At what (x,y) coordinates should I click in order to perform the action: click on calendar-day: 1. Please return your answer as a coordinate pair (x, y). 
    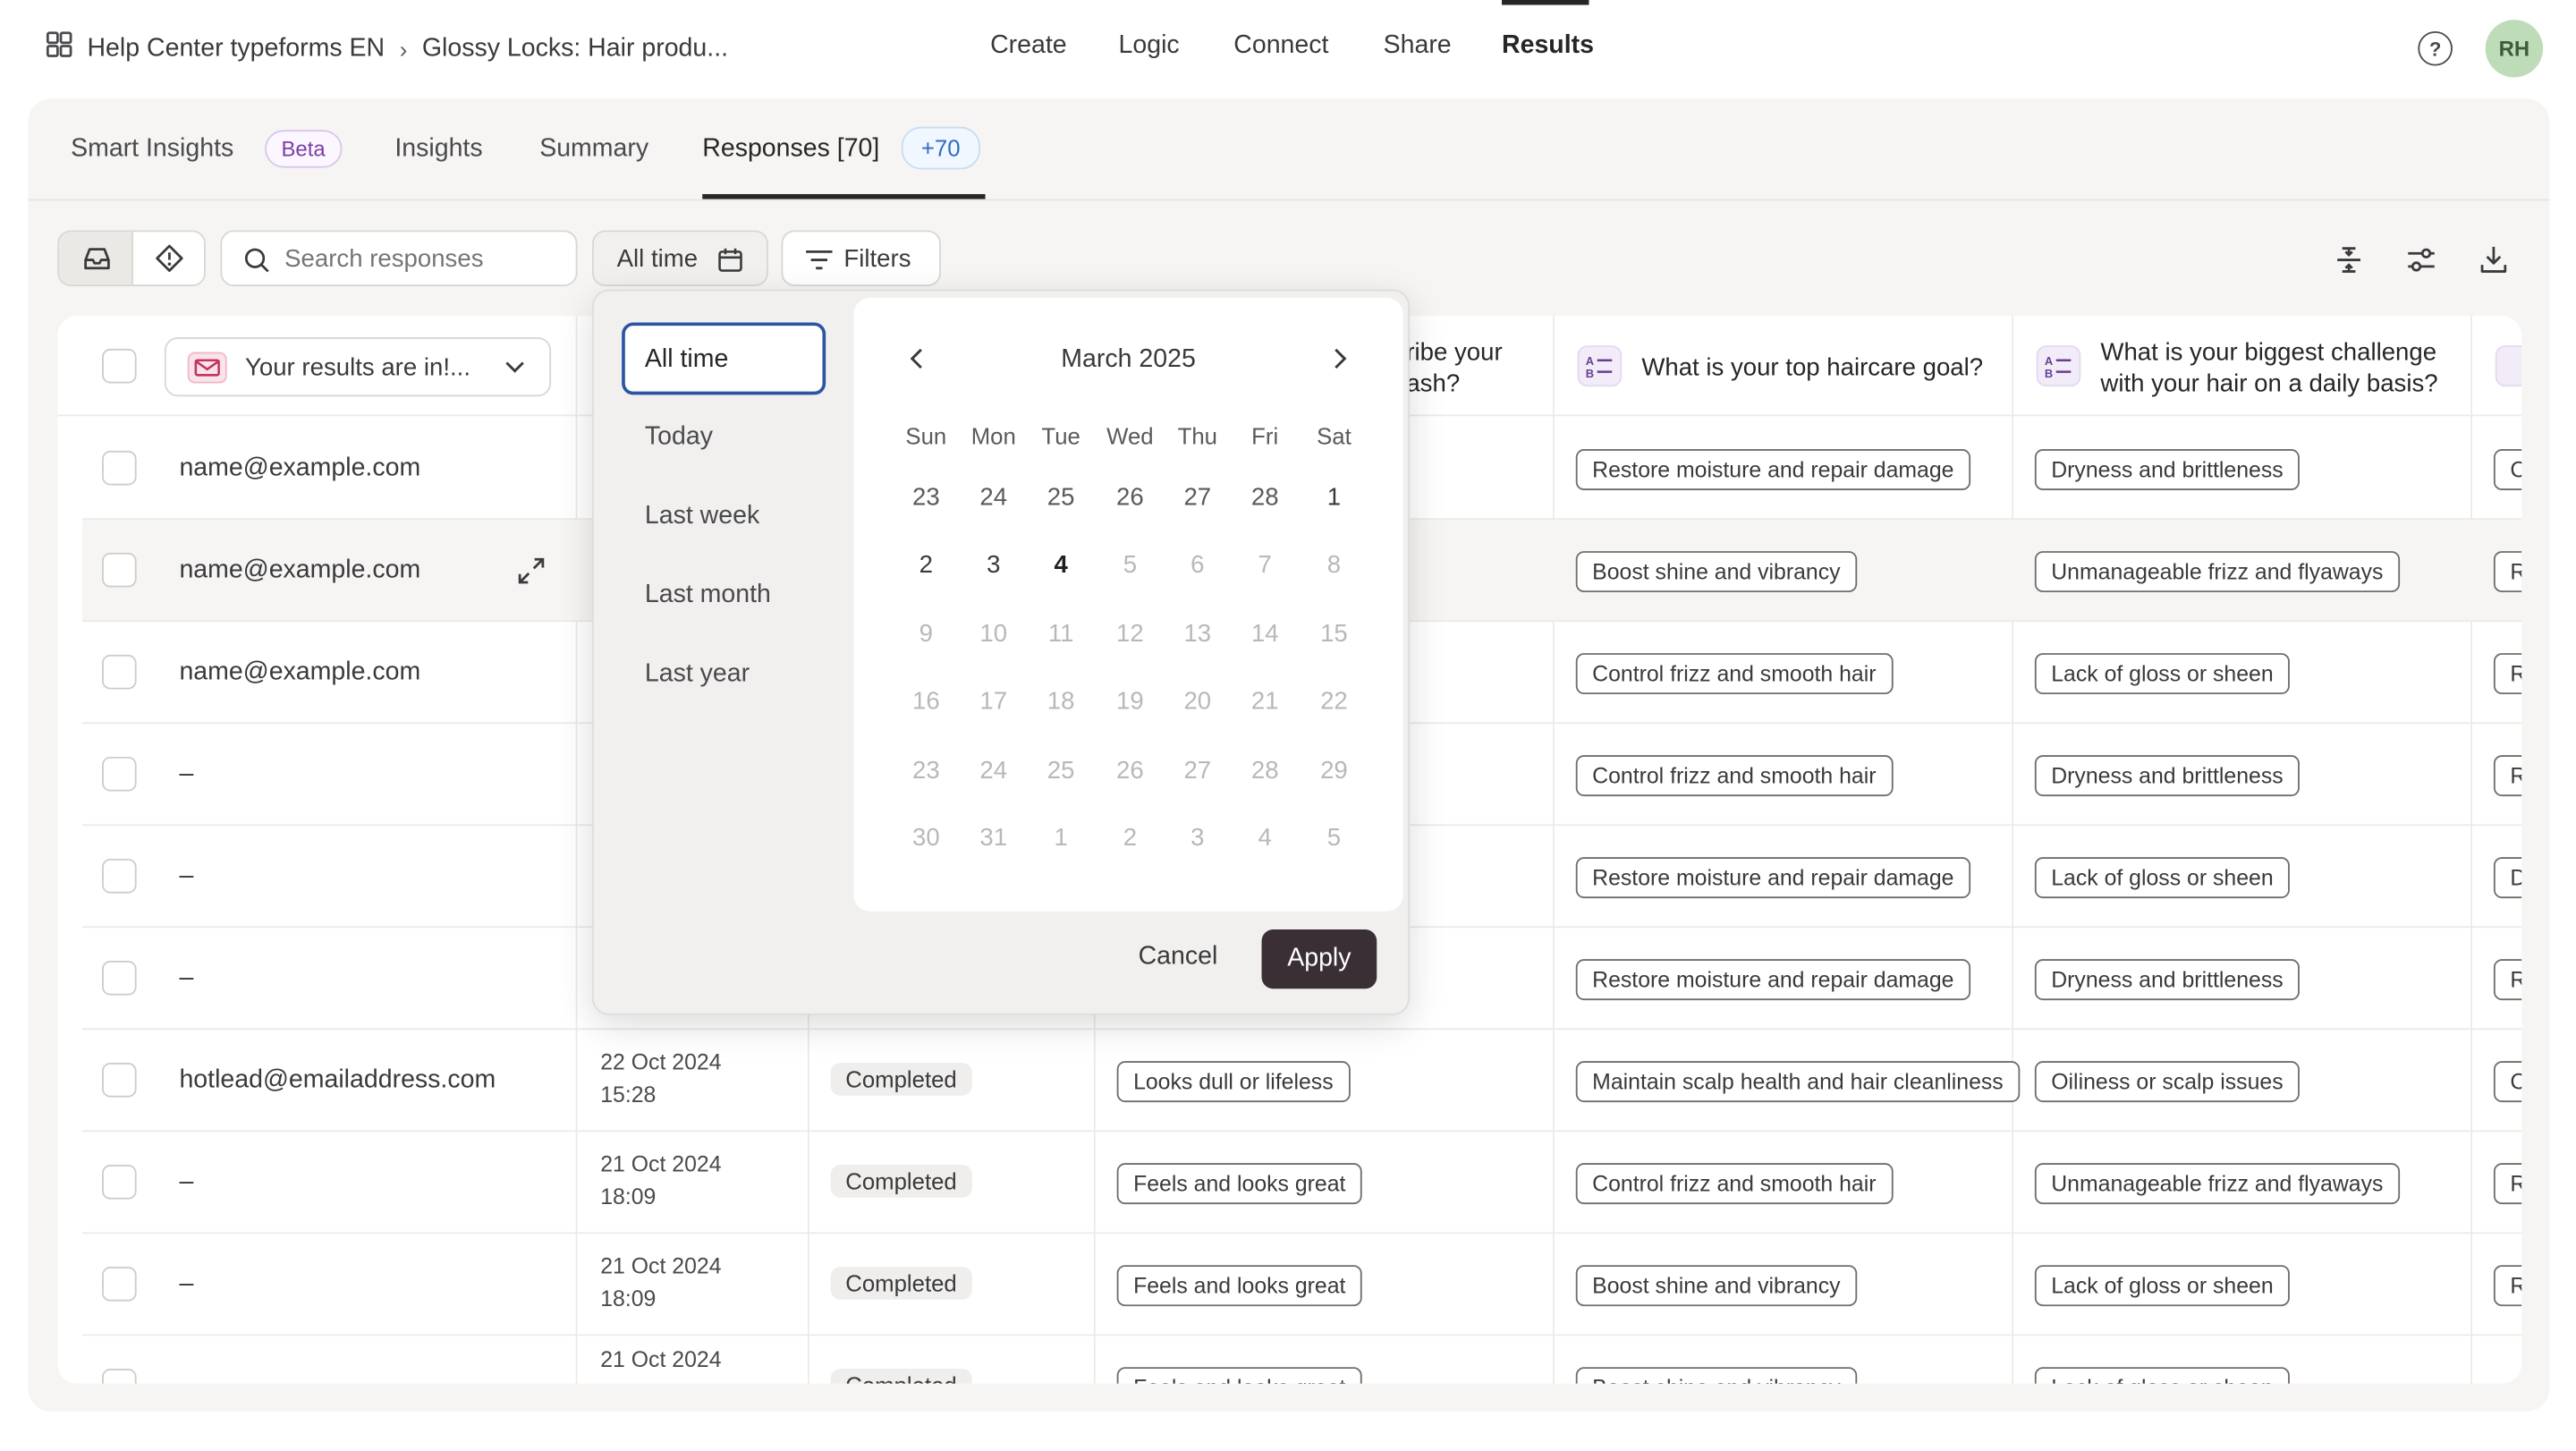
    Looking at the image, I should click on (1334, 498).